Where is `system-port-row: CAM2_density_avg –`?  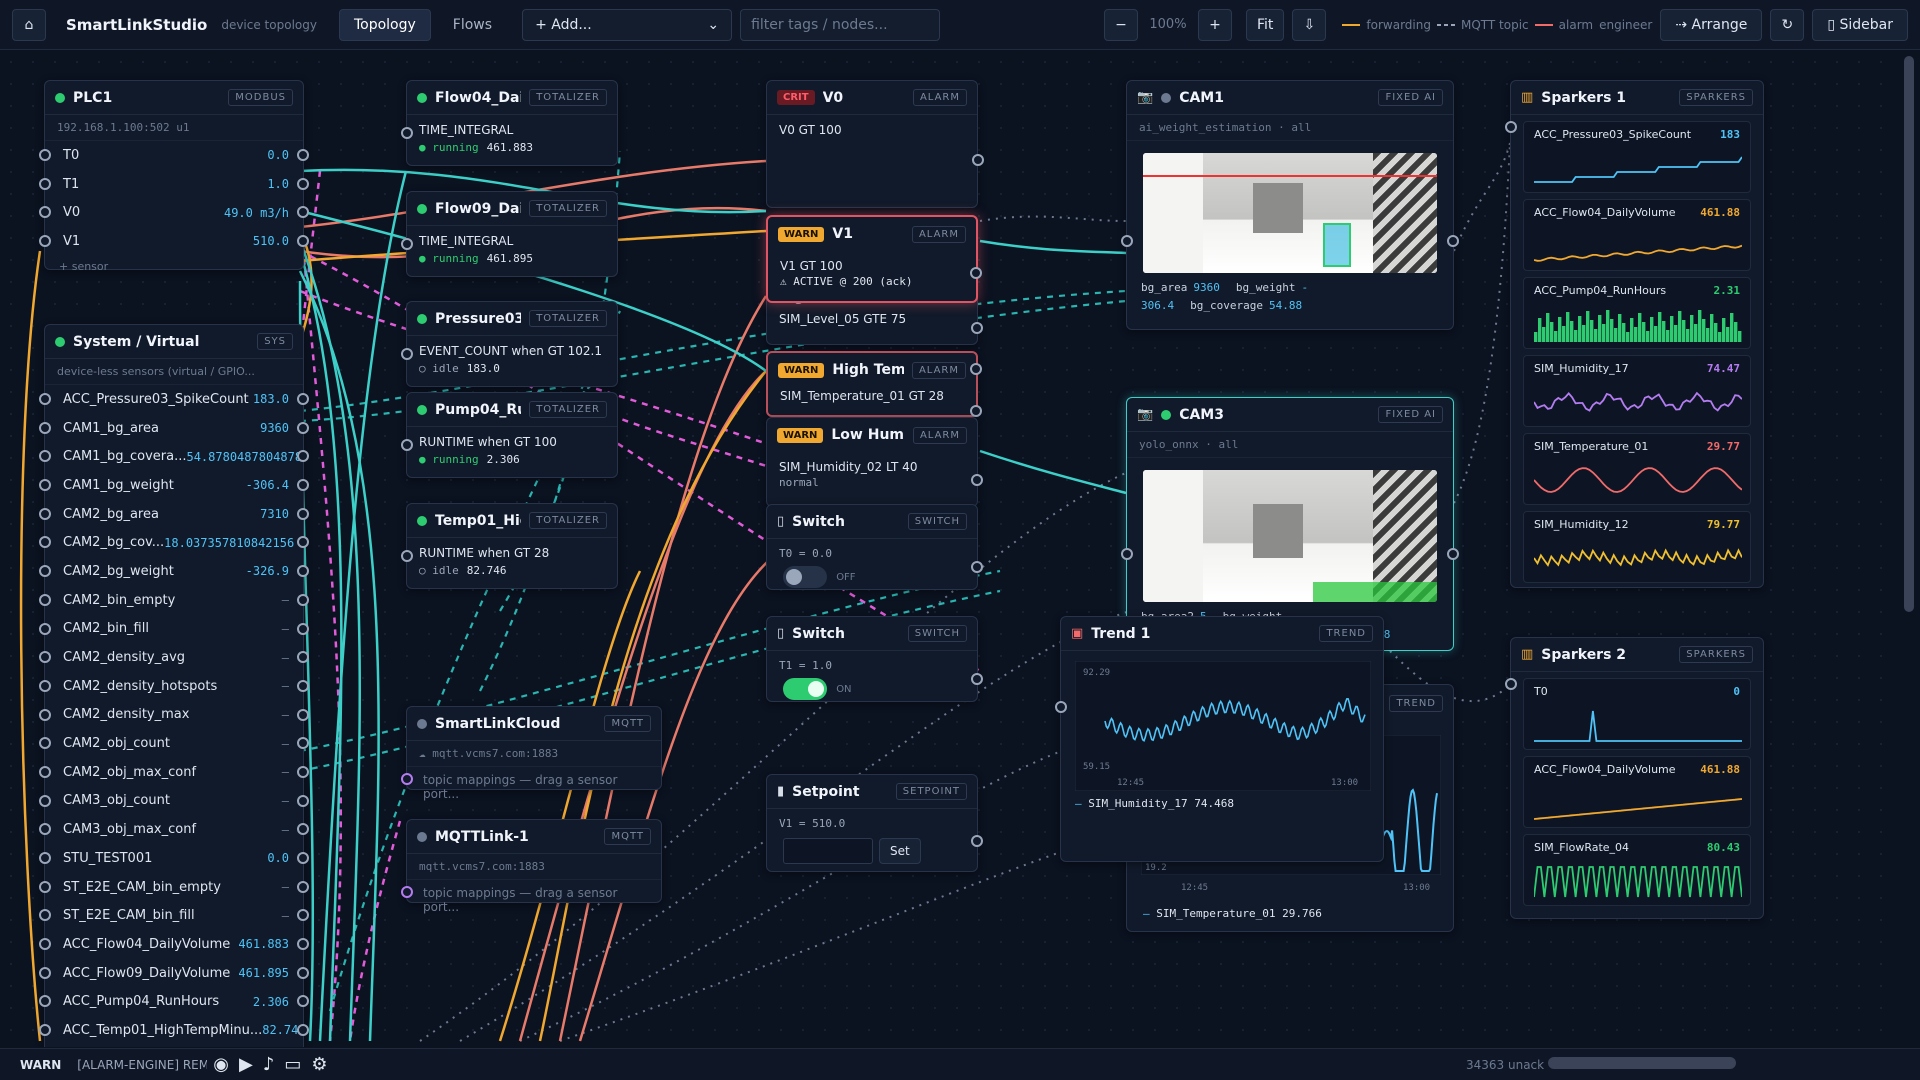
system-port-row: CAM2_density_avg – is located at coordinates (174, 657).